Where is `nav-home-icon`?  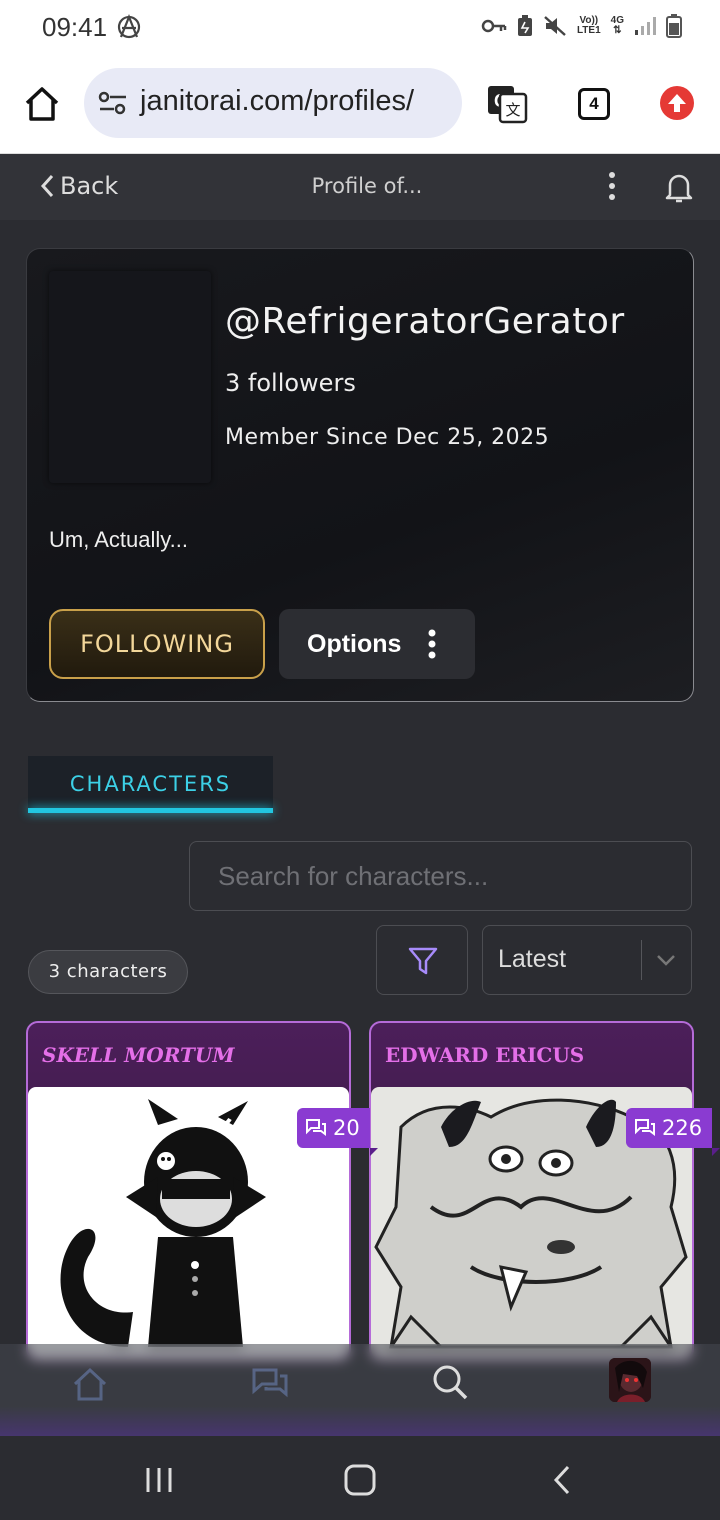 nav-home-icon is located at coordinates (90, 1384).